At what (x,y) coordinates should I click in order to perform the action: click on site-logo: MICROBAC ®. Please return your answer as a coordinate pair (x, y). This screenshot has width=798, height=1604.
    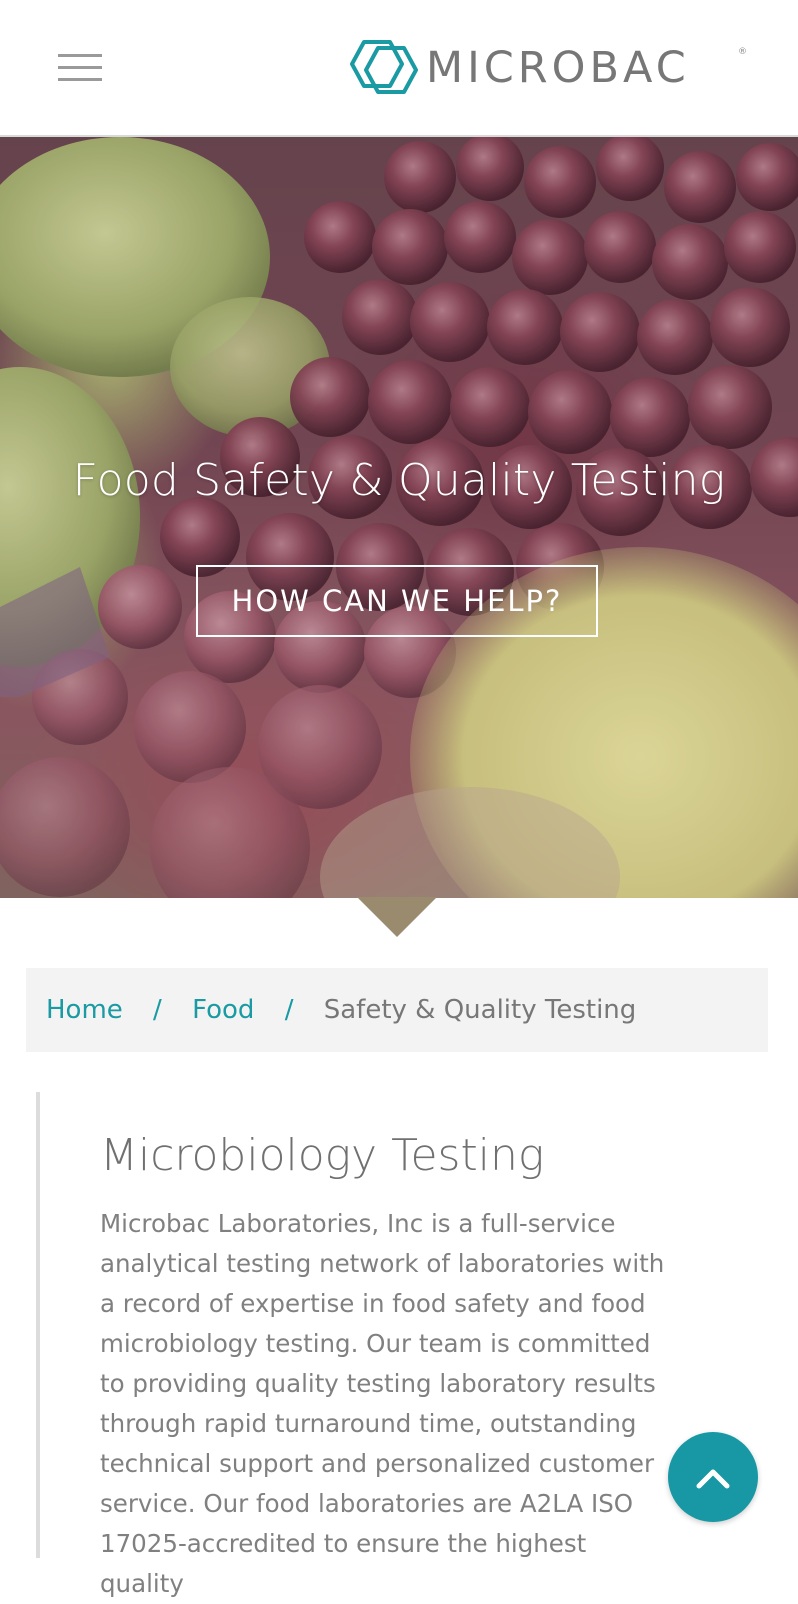
    Looking at the image, I should click on (548, 68).